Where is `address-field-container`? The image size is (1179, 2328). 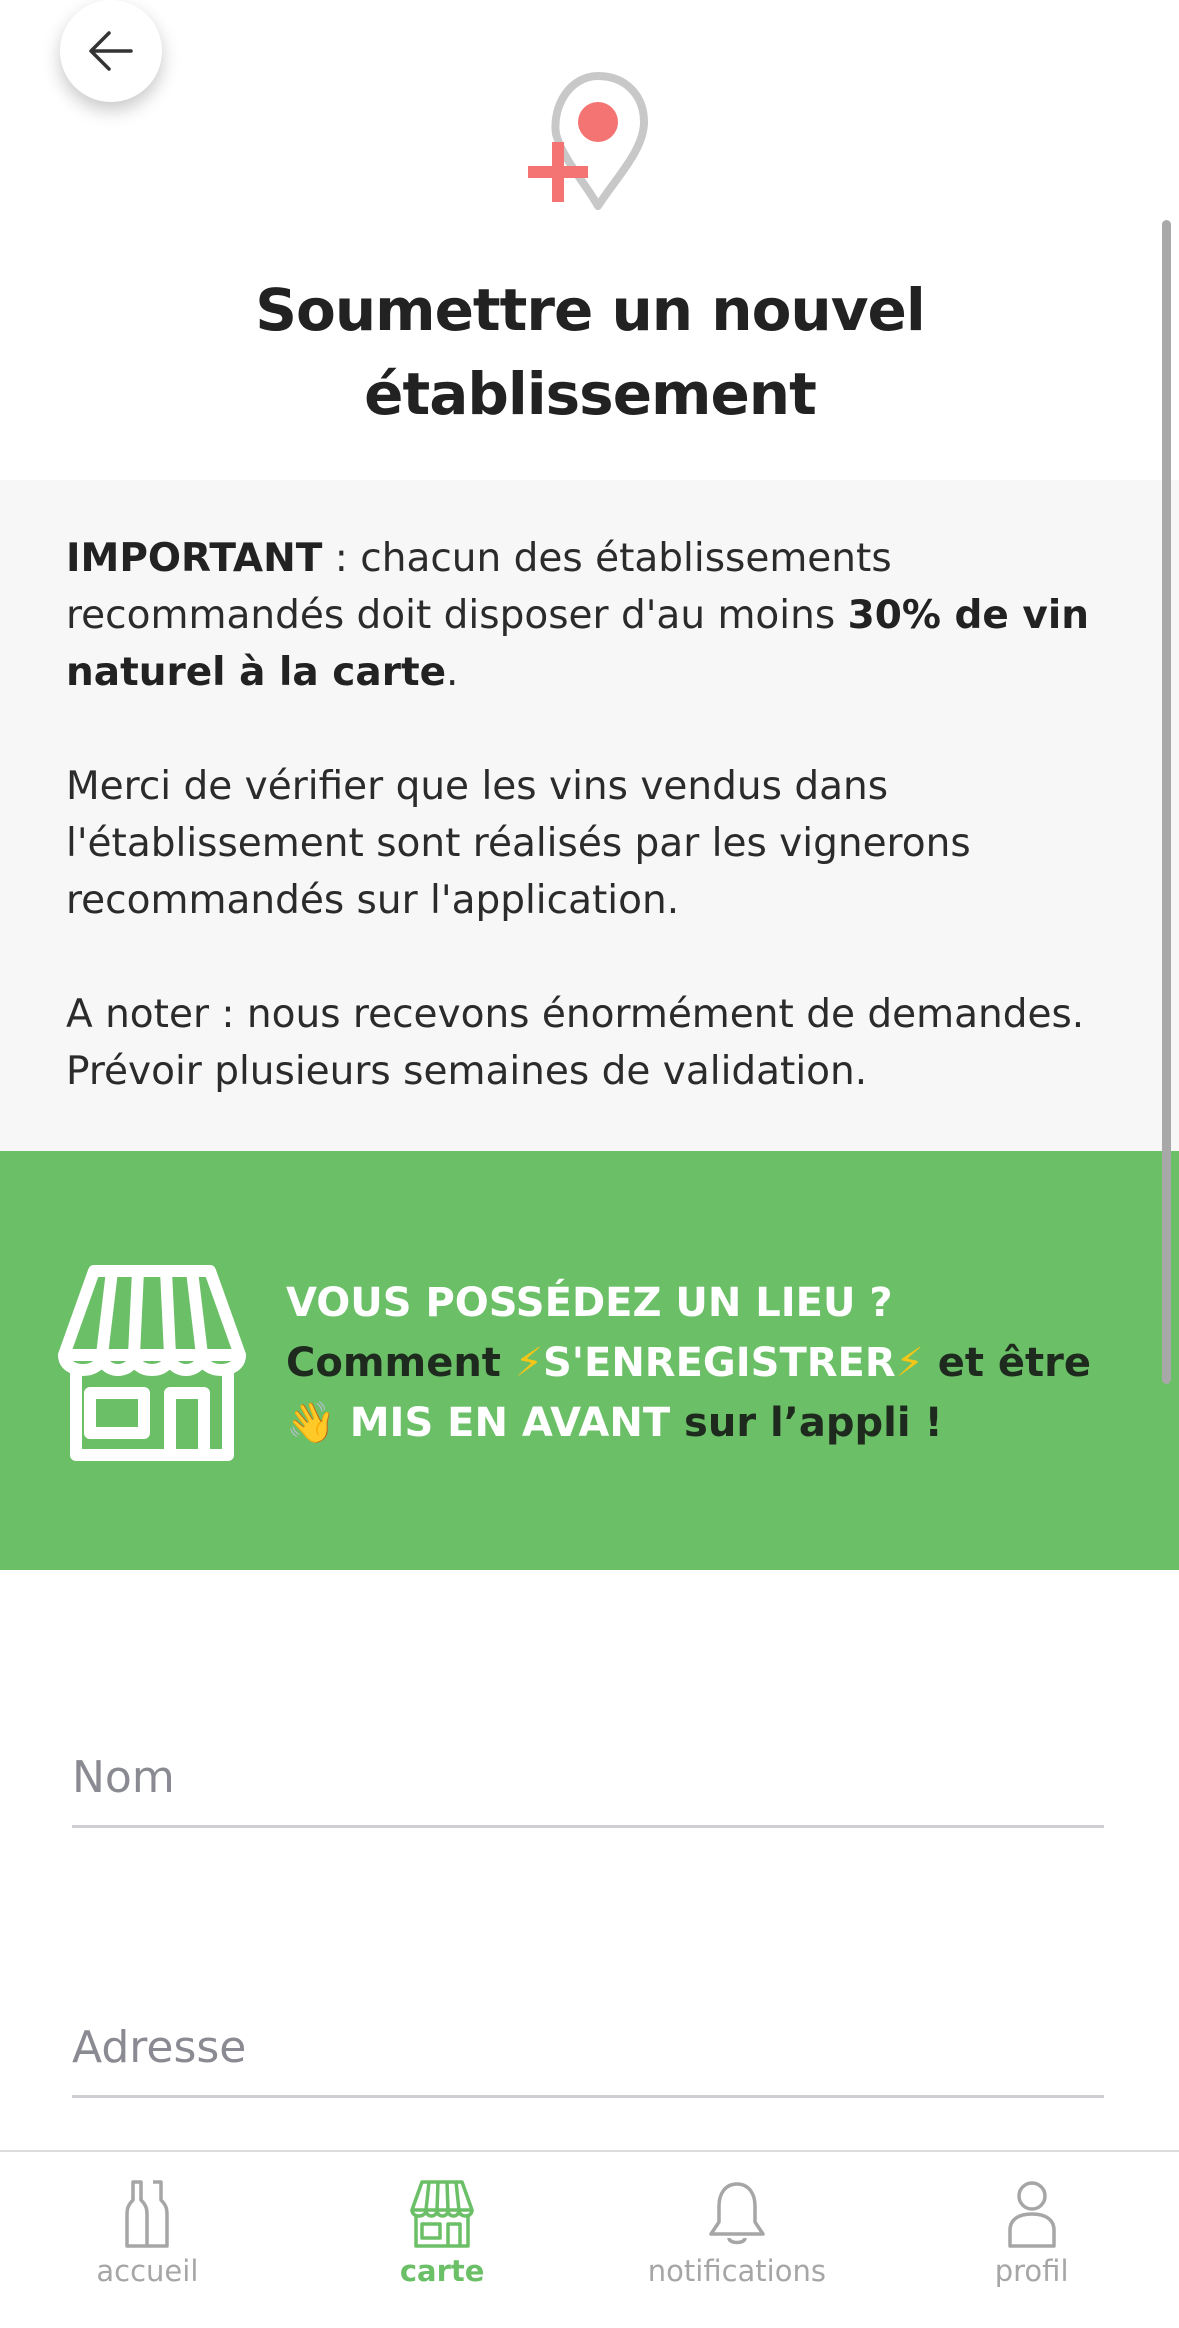 address-field-container is located at coordinates (588, 2060).